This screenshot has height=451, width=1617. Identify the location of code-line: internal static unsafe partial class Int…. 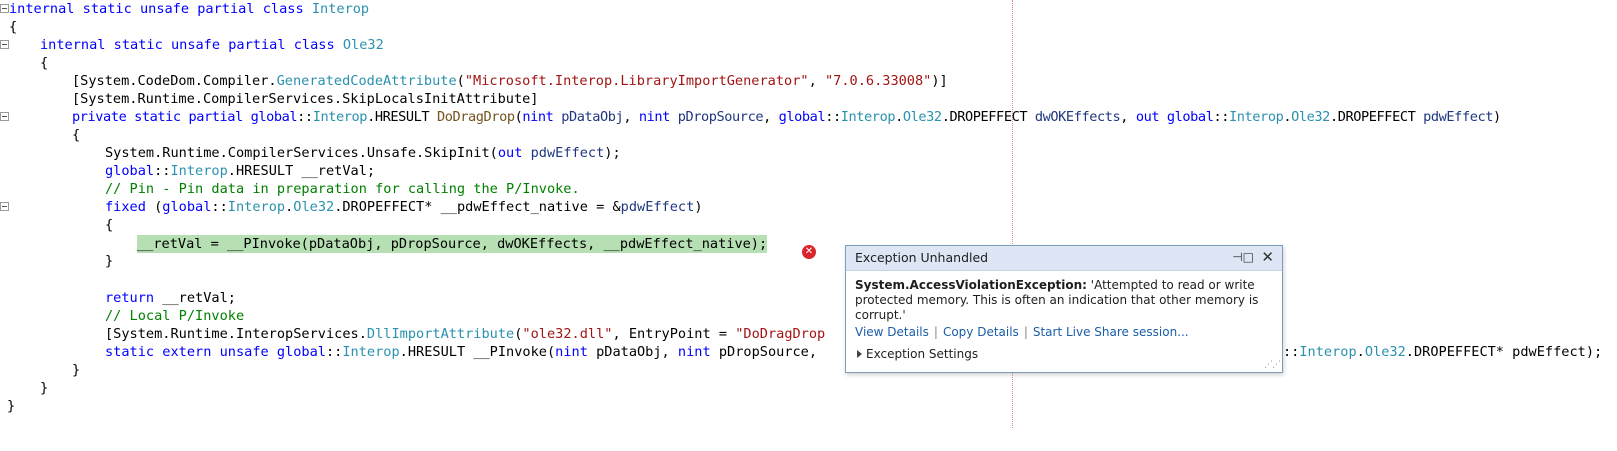
(184, 9).